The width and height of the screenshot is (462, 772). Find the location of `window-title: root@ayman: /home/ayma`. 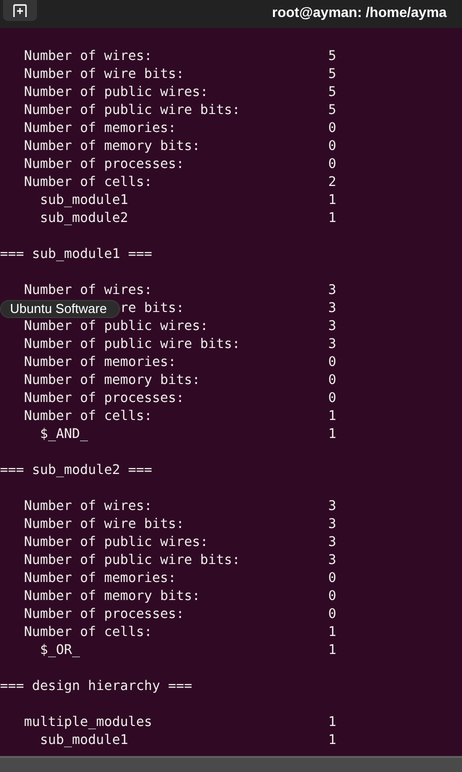

window-title: root@ayman: /home/ayma is located at coordinates (359, 12).